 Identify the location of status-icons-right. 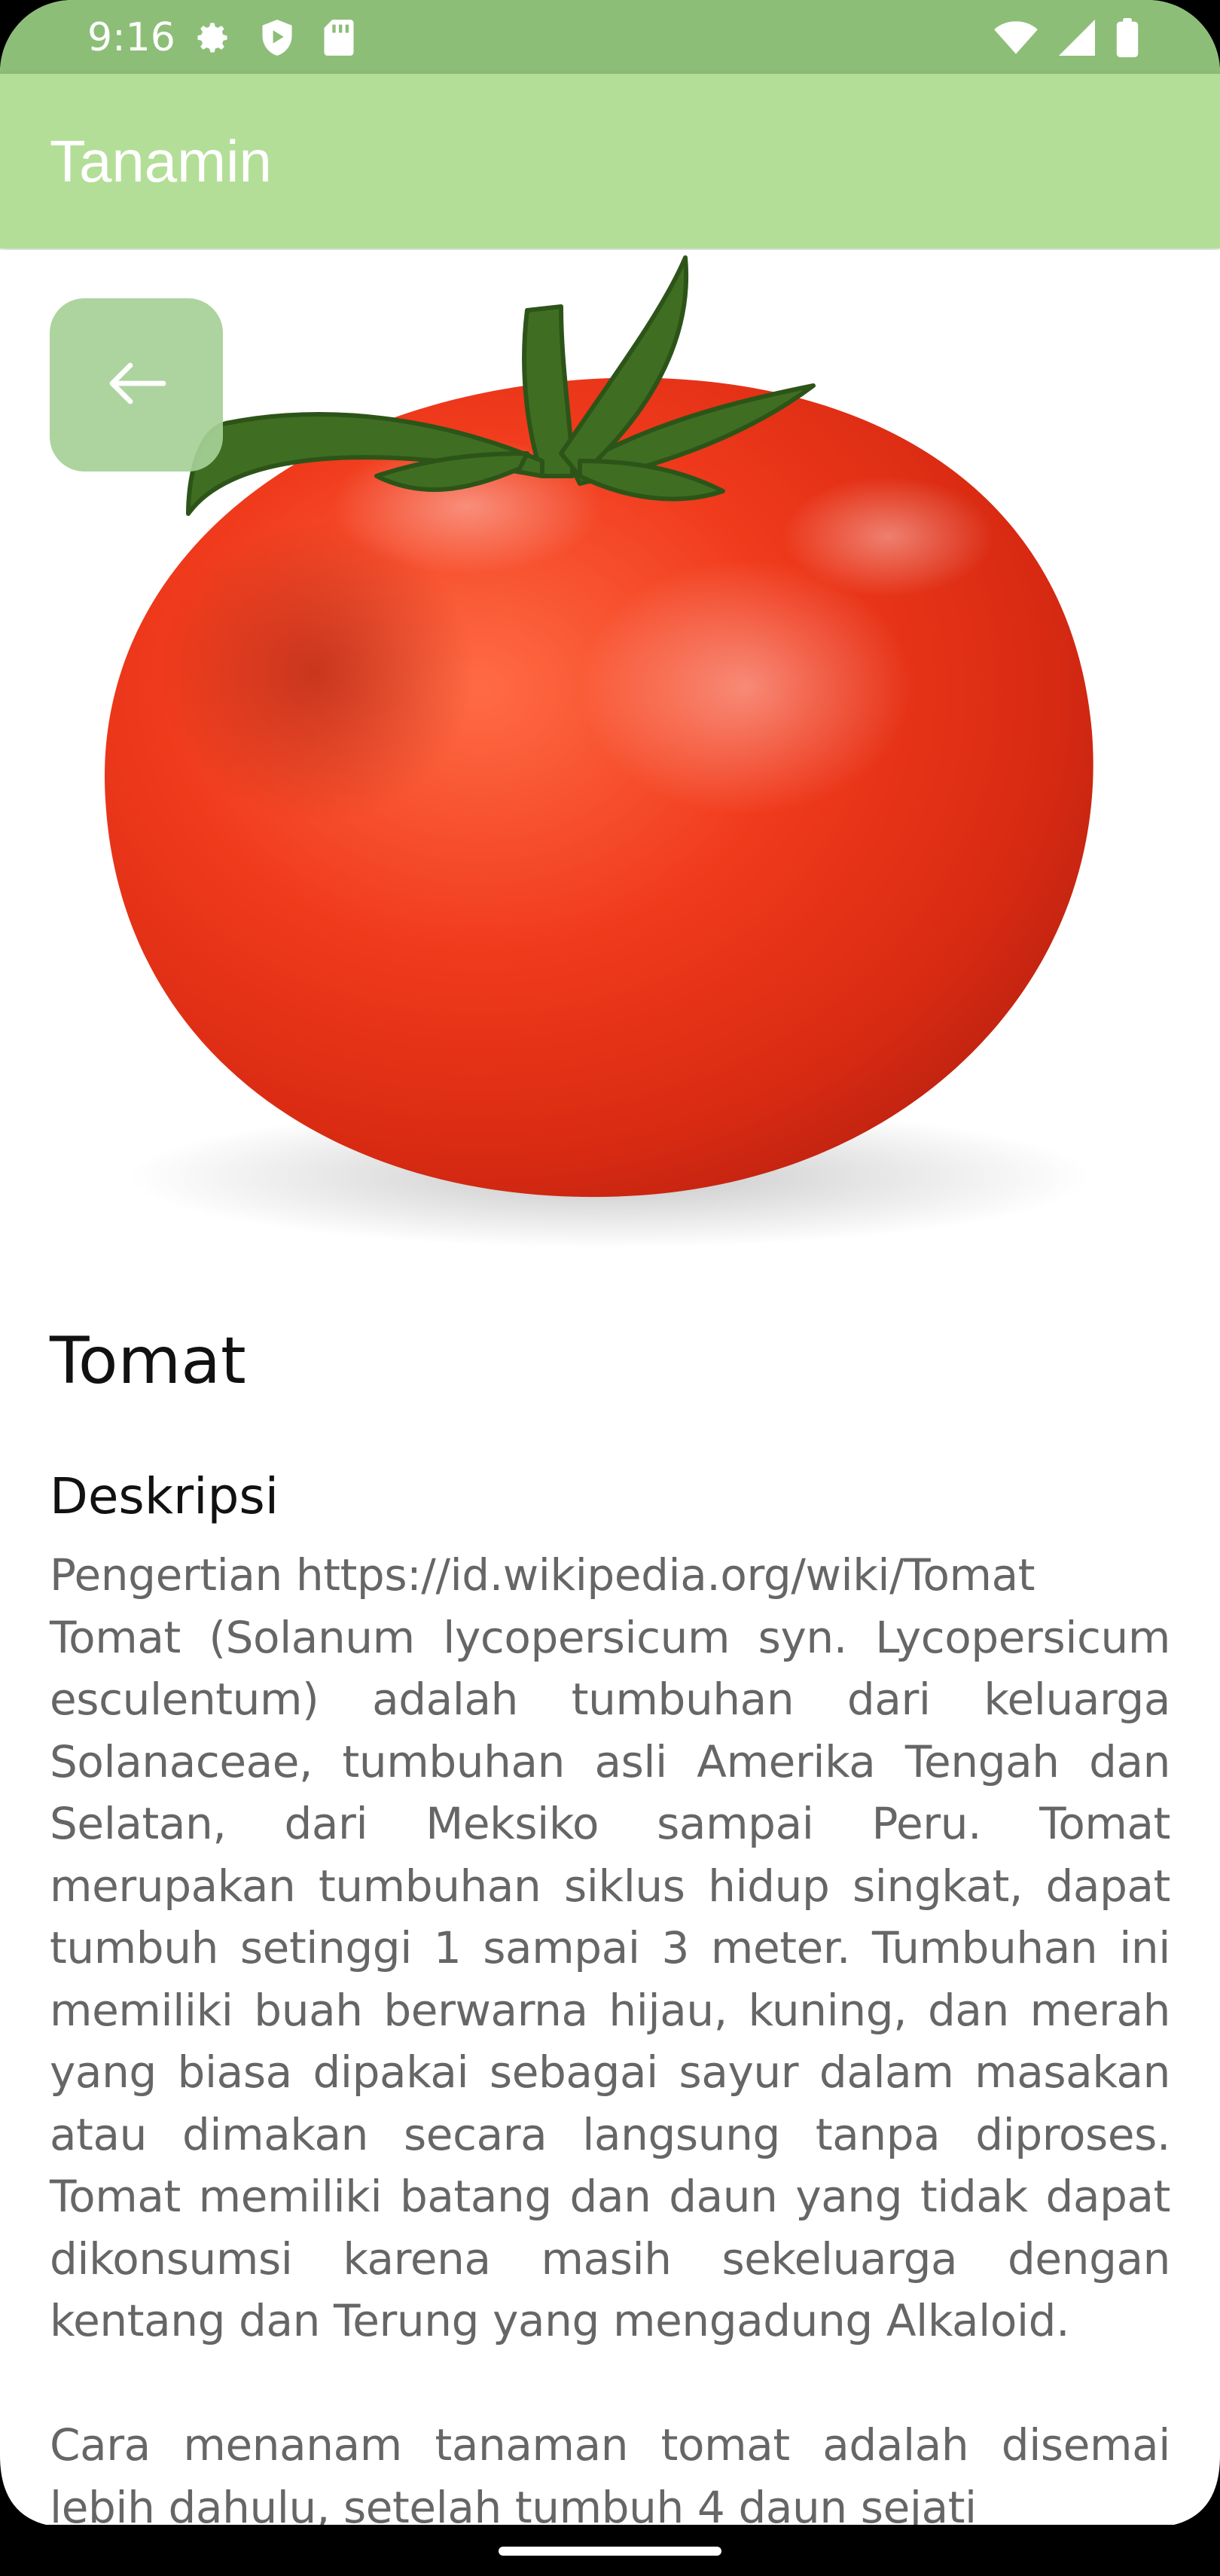
(1066, 37).